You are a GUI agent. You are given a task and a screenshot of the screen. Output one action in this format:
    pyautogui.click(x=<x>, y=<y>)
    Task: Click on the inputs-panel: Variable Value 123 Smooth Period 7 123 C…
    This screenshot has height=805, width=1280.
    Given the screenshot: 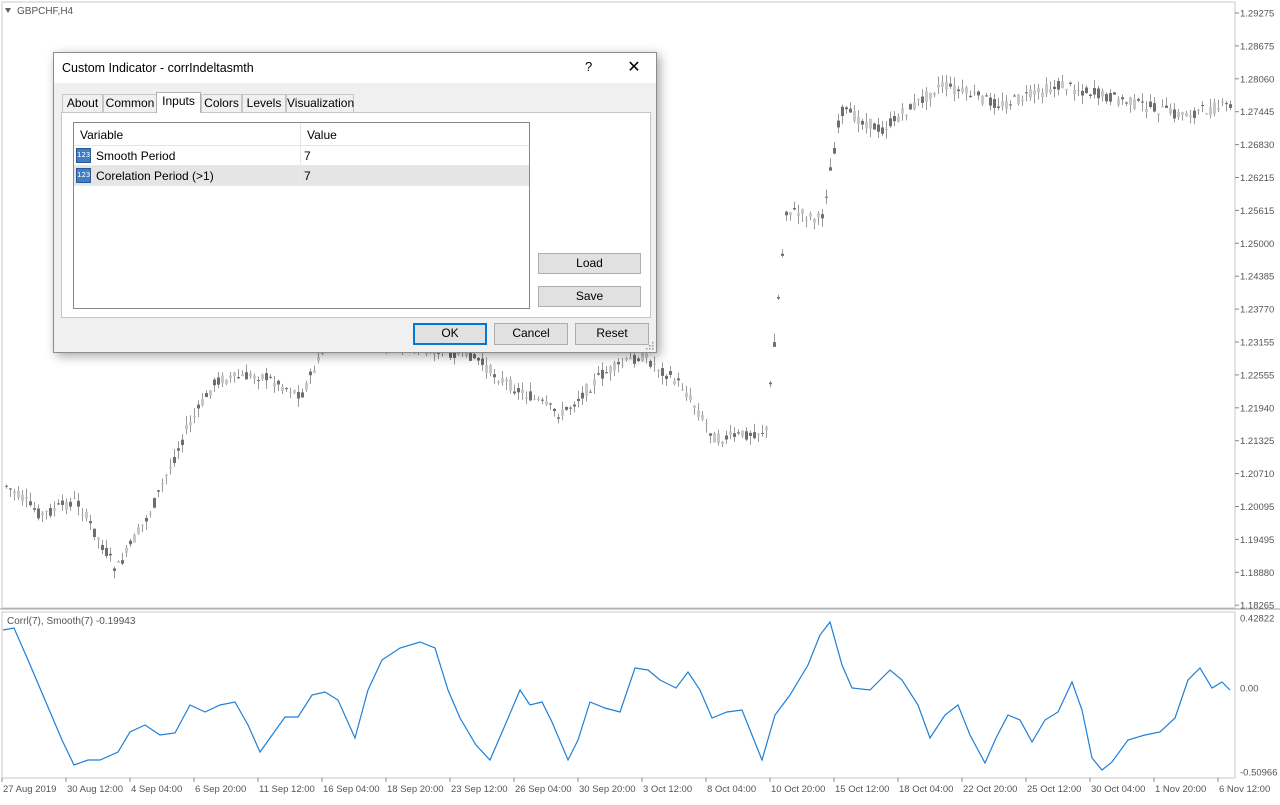 What is the action you would take?
    pyautogui.click(x=356, y=215)
    